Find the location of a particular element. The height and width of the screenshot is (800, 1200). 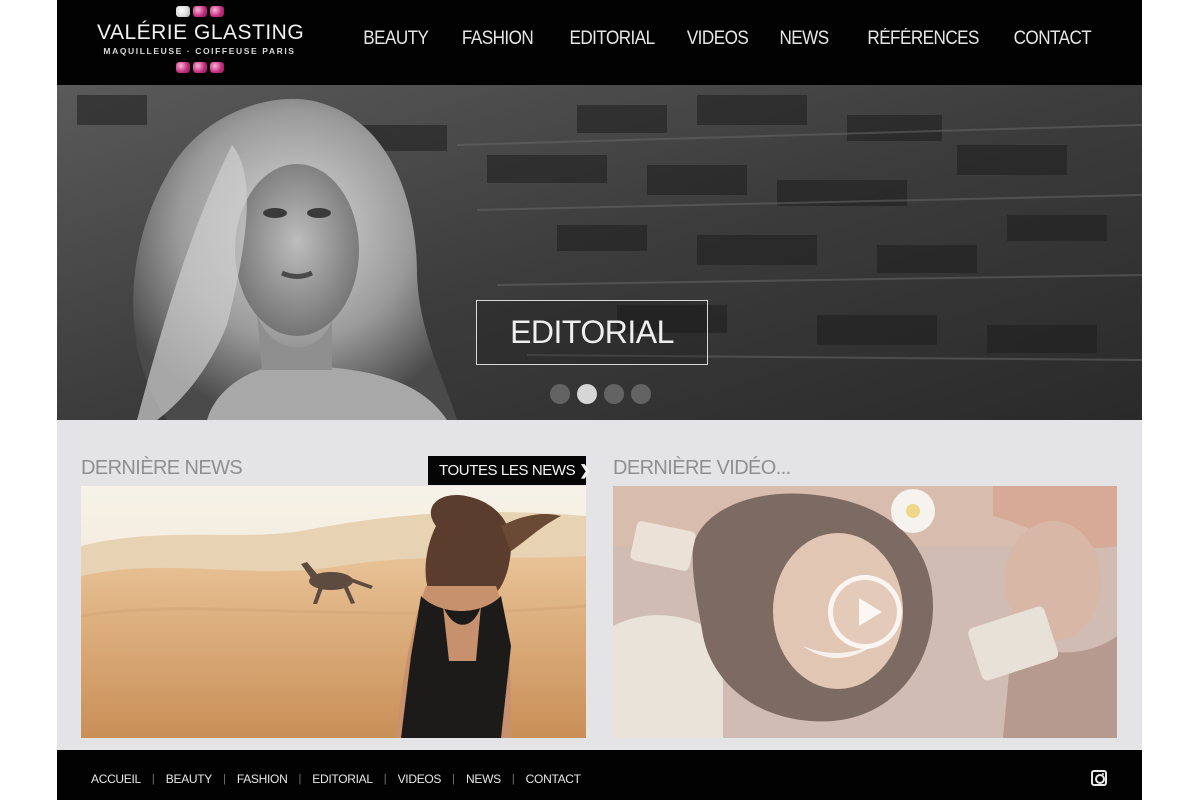

play-icon is located at coordinates (865, 612).